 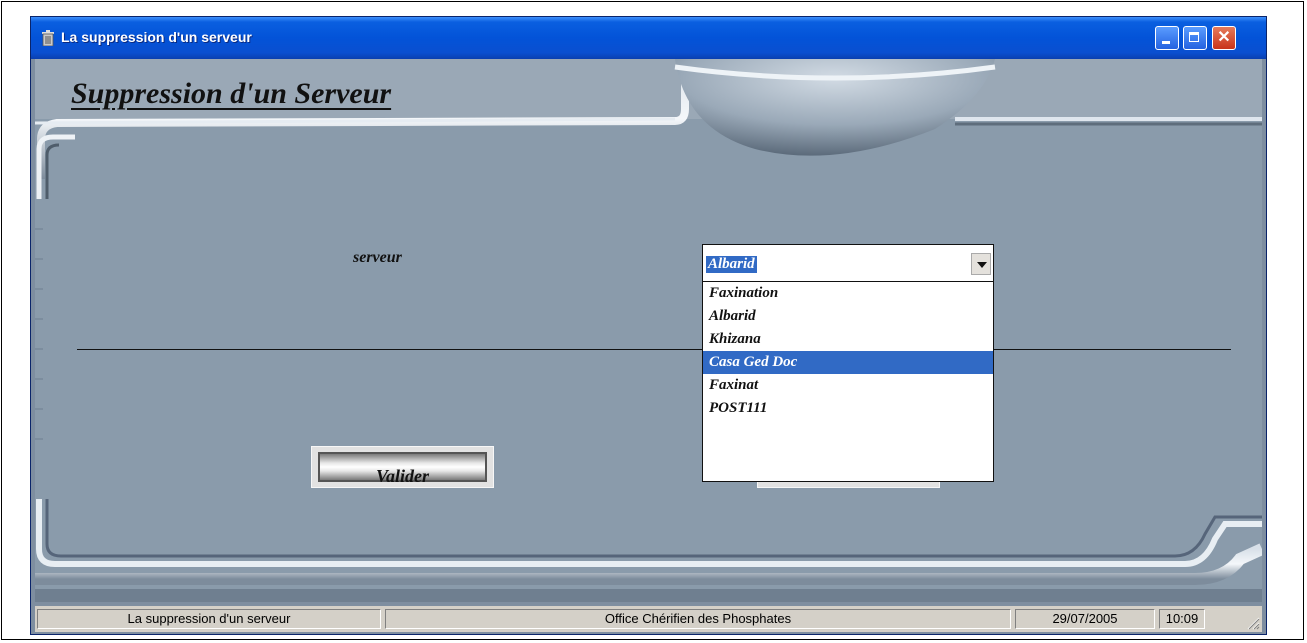 I want to click on title-bar: La suppression d'un serveur ✕, so click(x=648, y=38).